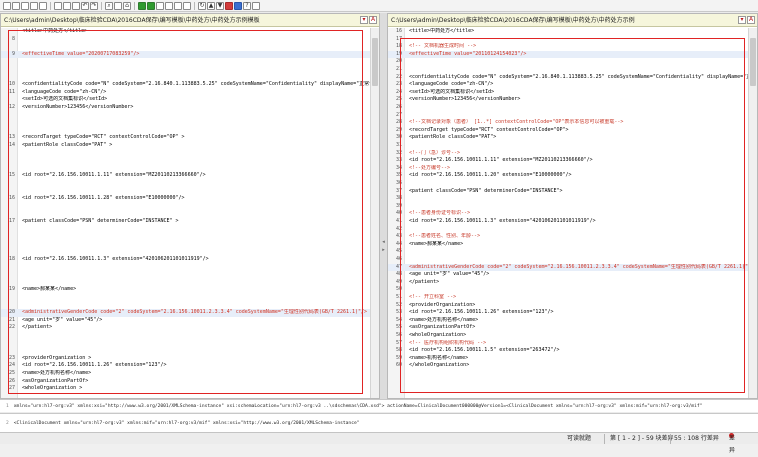 The height and width of the screenshot is (457, 758). I want to click on right-code-line: 16 <title>中药处方</title>, so click(568, 32).